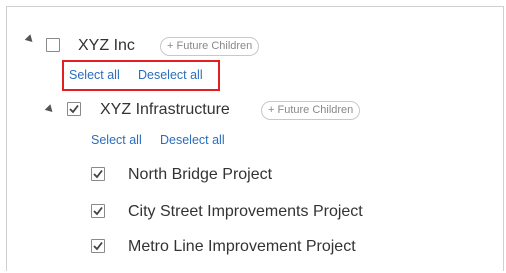 Image resolution: width=506 pixels, height=273 pixels. I want to click on root-checkbox, so click(53, 45).